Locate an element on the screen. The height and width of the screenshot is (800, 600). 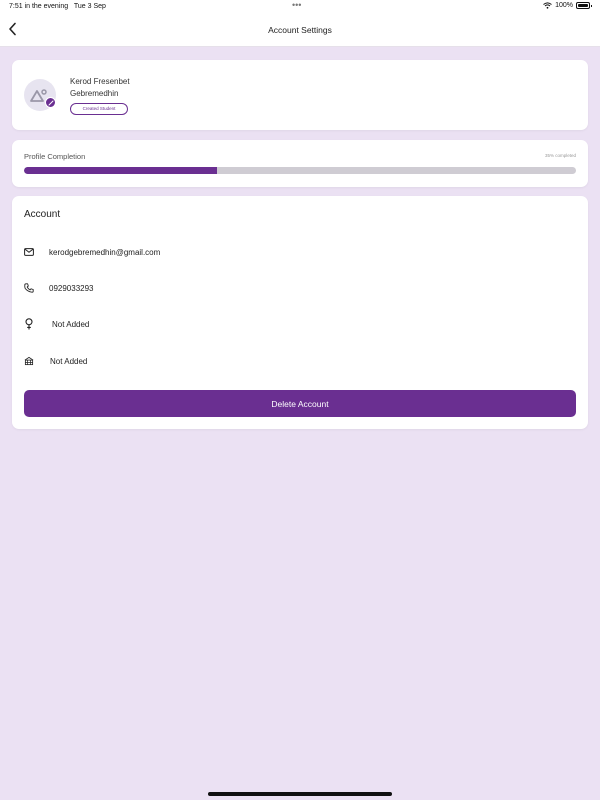
role-badge: Created Student is located at coordinates (99, 109).